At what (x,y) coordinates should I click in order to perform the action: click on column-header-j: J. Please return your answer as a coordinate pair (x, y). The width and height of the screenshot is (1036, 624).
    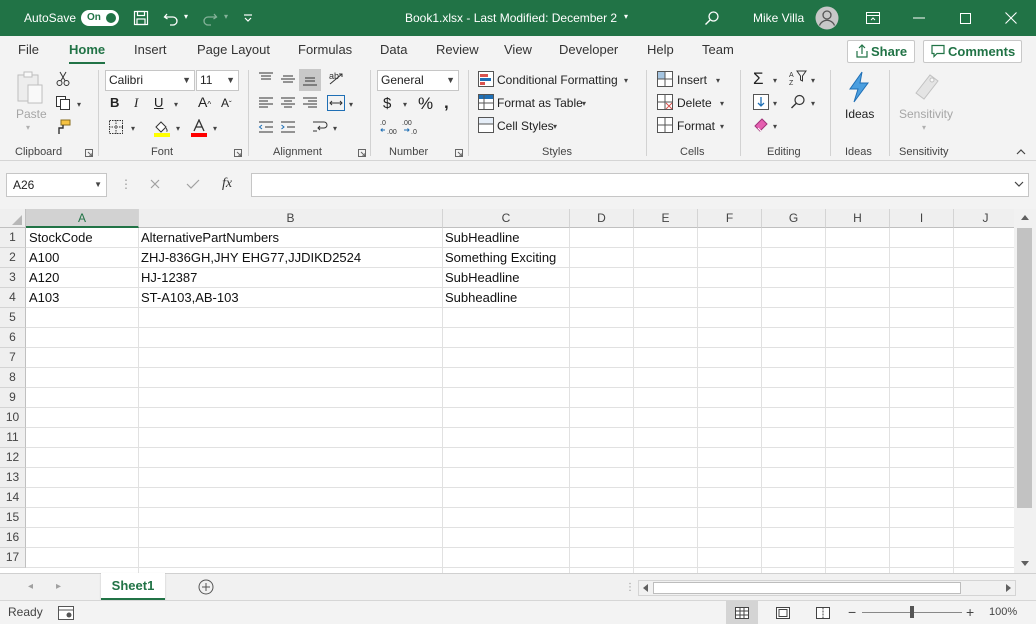
    Looking at the image, I should click on (984, 218).